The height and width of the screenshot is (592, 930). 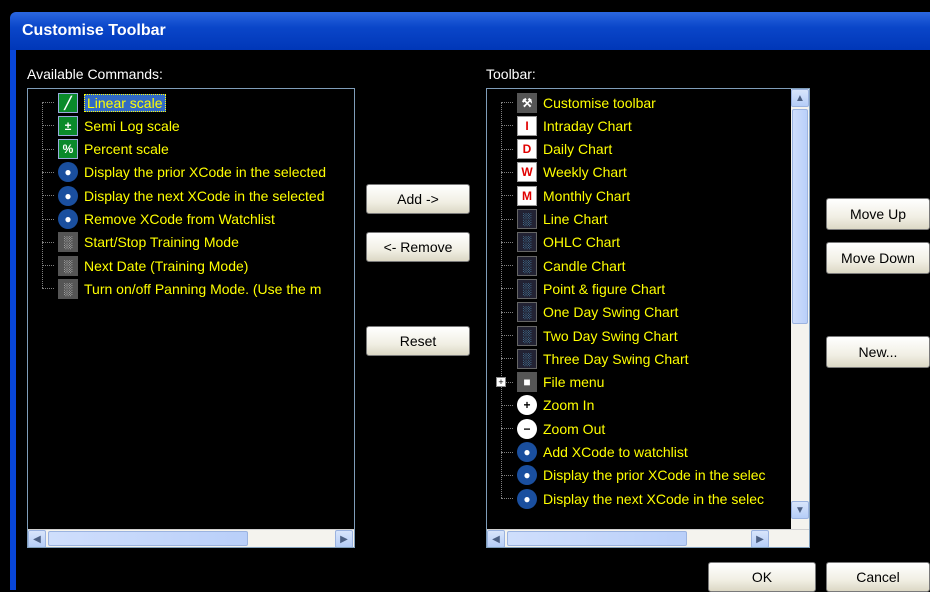 I want to click on monthly-chart-icon: M, so click(x=527, y=195).